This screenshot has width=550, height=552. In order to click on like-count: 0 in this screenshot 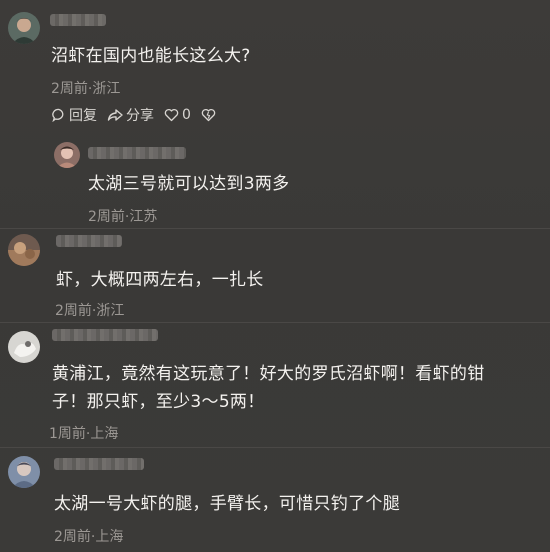, I will do `click(186, 115)`.